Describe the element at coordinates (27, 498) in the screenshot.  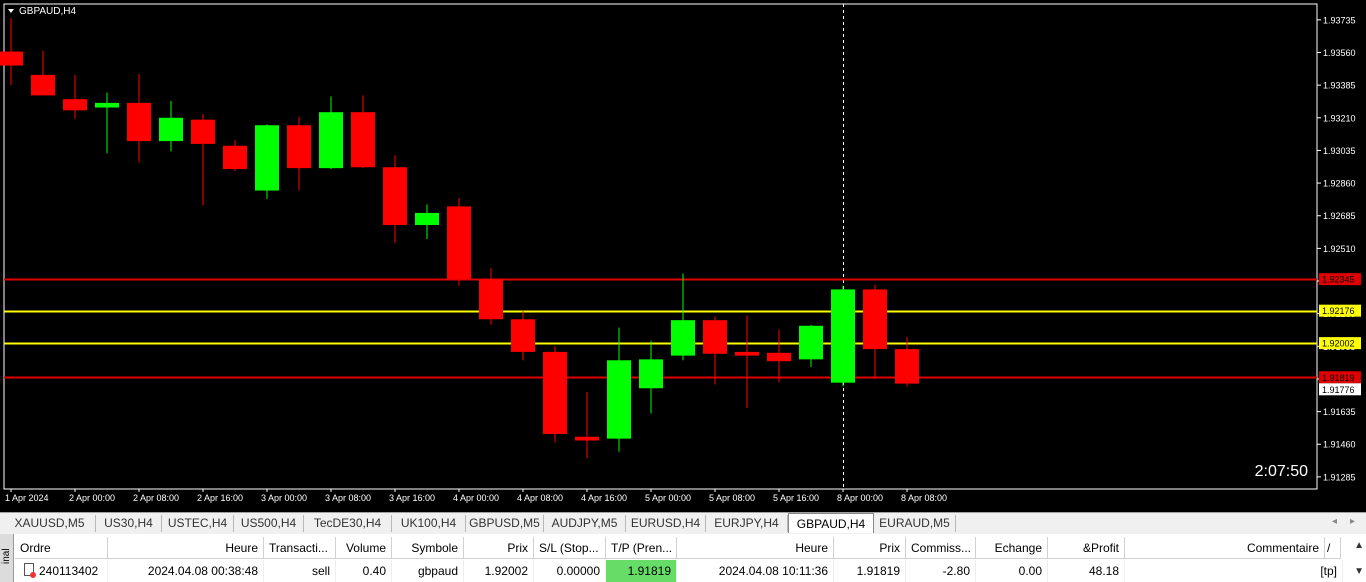
I see `x-tick-label: 1 Apr 2024` at that location.